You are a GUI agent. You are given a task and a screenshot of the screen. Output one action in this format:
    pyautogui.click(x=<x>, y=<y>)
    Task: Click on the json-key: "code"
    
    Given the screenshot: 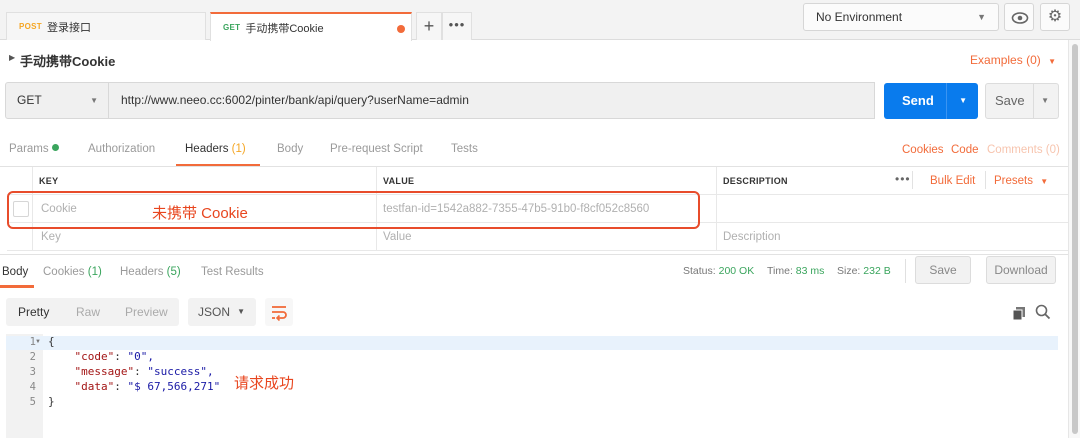 What is the action you would take?
    pyautogui.click(x=94, y=356)
    